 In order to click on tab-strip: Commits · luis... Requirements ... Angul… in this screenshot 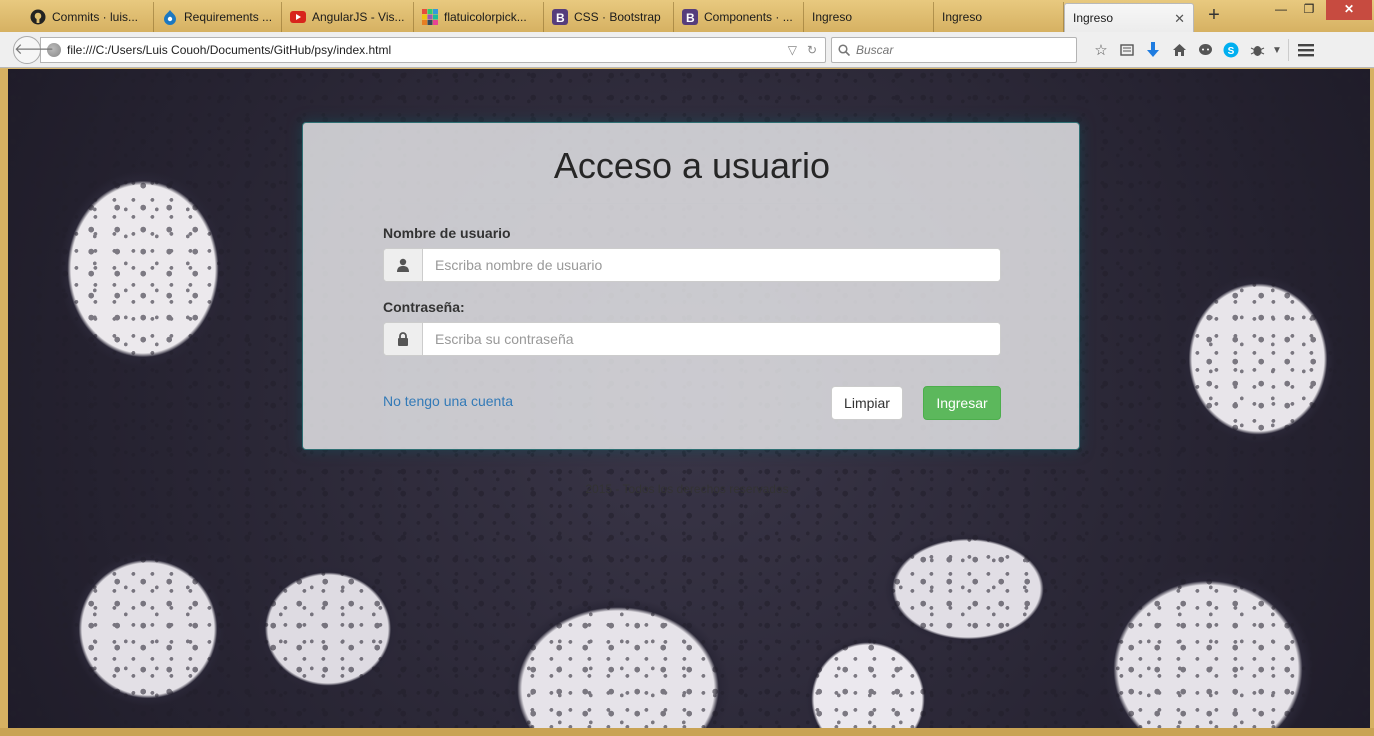, I will do `click(687, 16)`.